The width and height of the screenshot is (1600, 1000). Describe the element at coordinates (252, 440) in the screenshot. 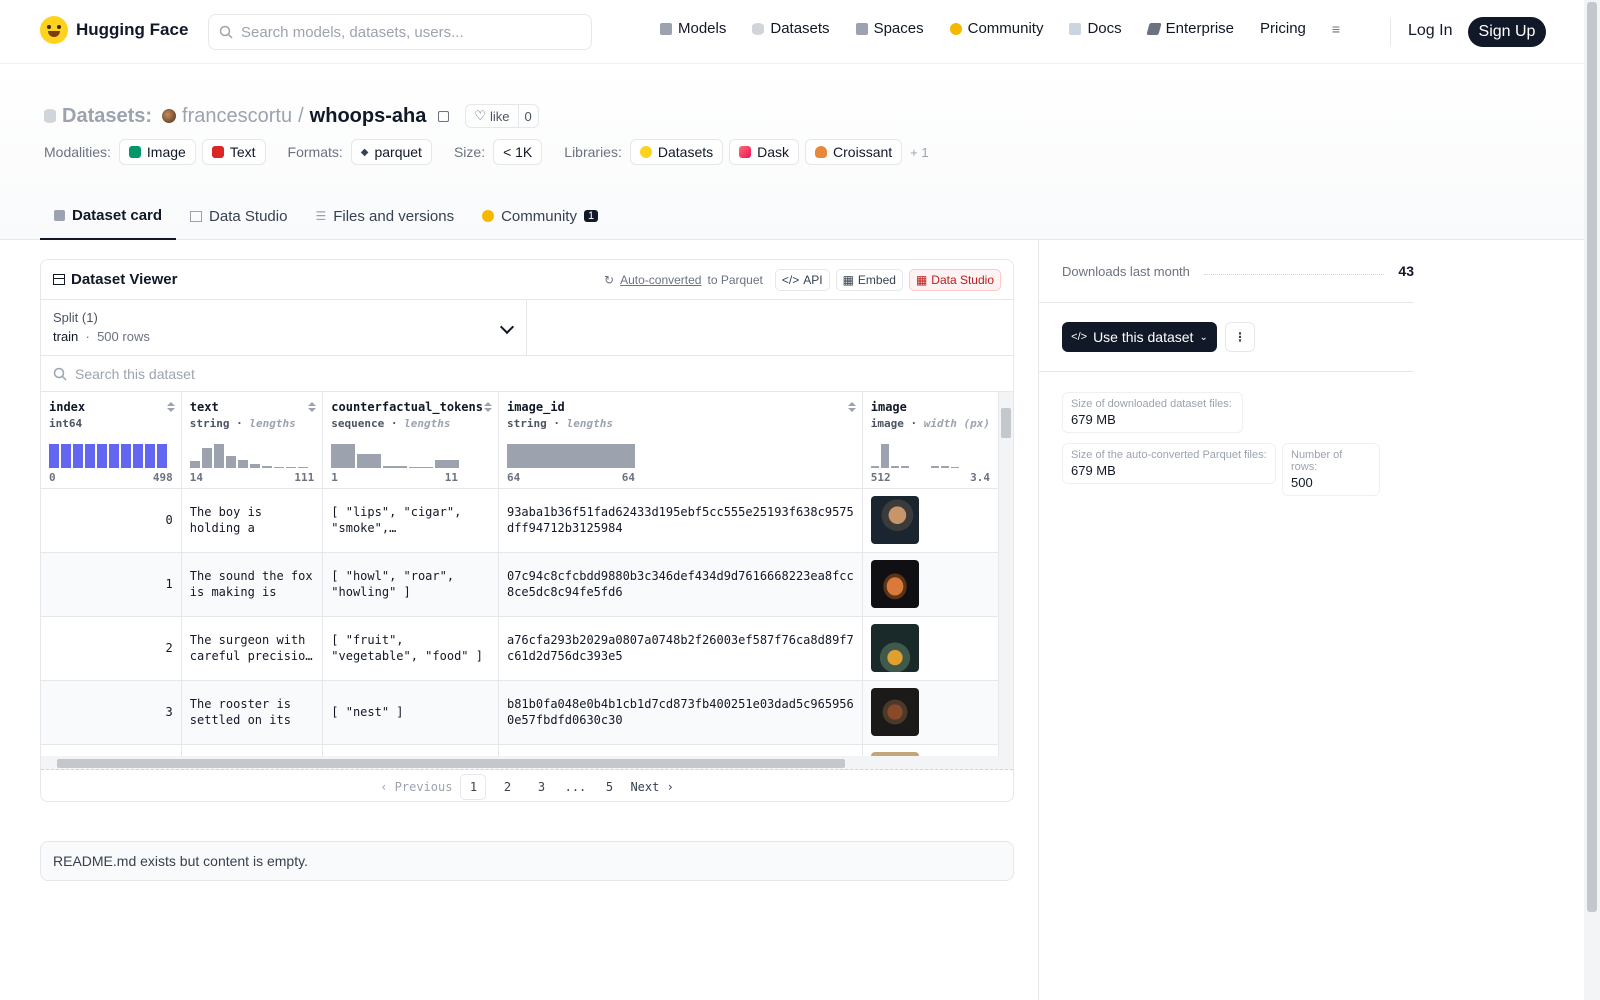

I see `column-header-text: text string · lengths 14 111` at that location.